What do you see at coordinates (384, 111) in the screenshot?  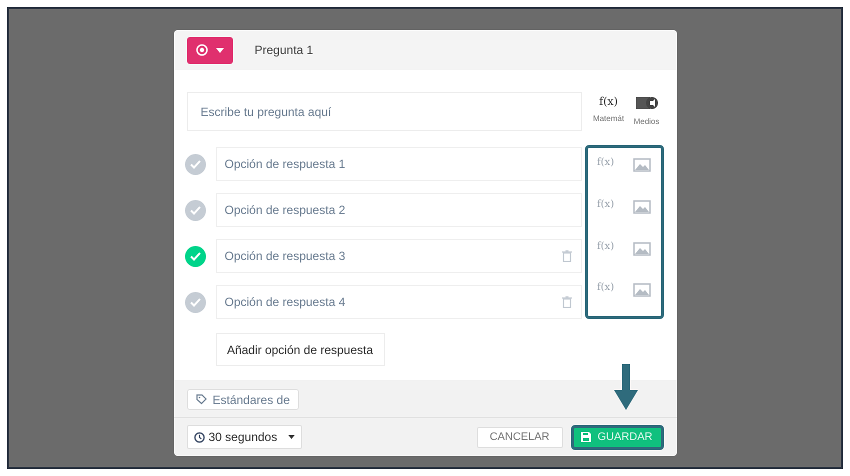 I see `question-field: Escribe tu pregunta aquí` at bounding box center [384, 111].